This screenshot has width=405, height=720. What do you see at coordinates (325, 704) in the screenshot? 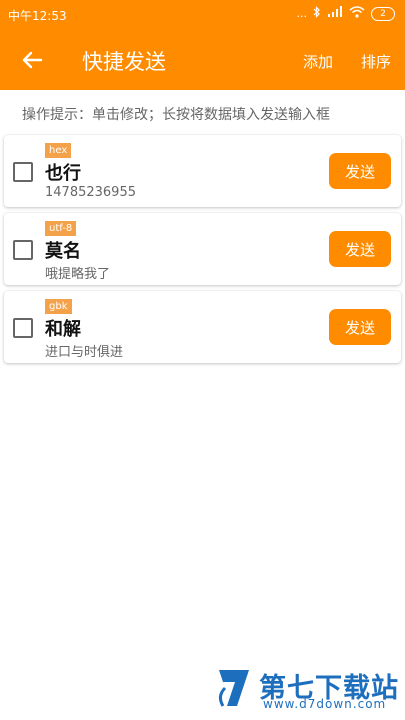
I see `watermark-url: www.d7down.com` at bounding box center [325, 704].